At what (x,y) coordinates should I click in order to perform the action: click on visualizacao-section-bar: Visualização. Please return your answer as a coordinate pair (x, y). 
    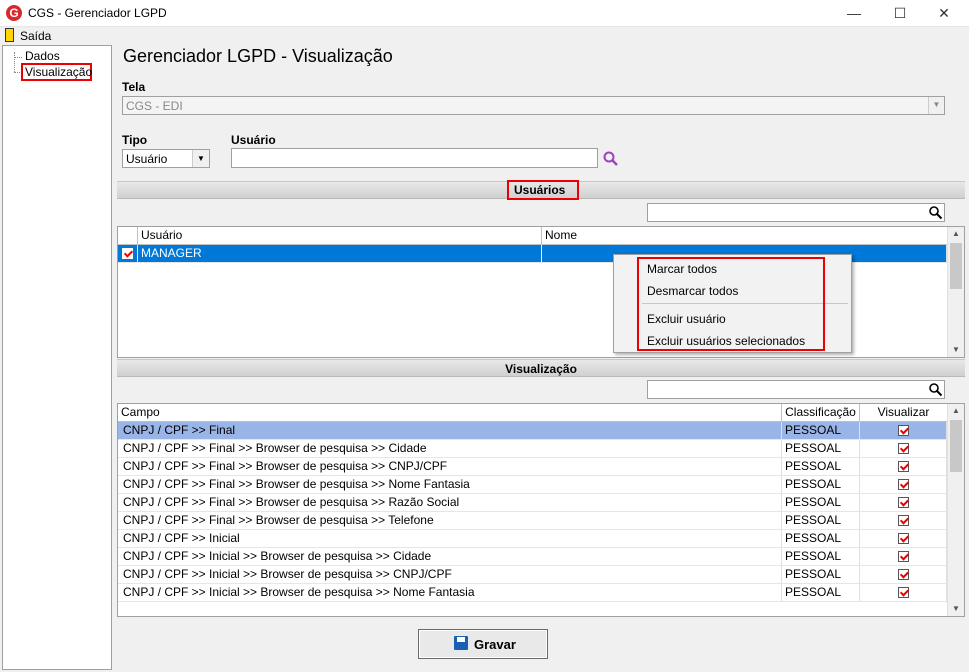
    Looking at the image, I should click on (541, 368).